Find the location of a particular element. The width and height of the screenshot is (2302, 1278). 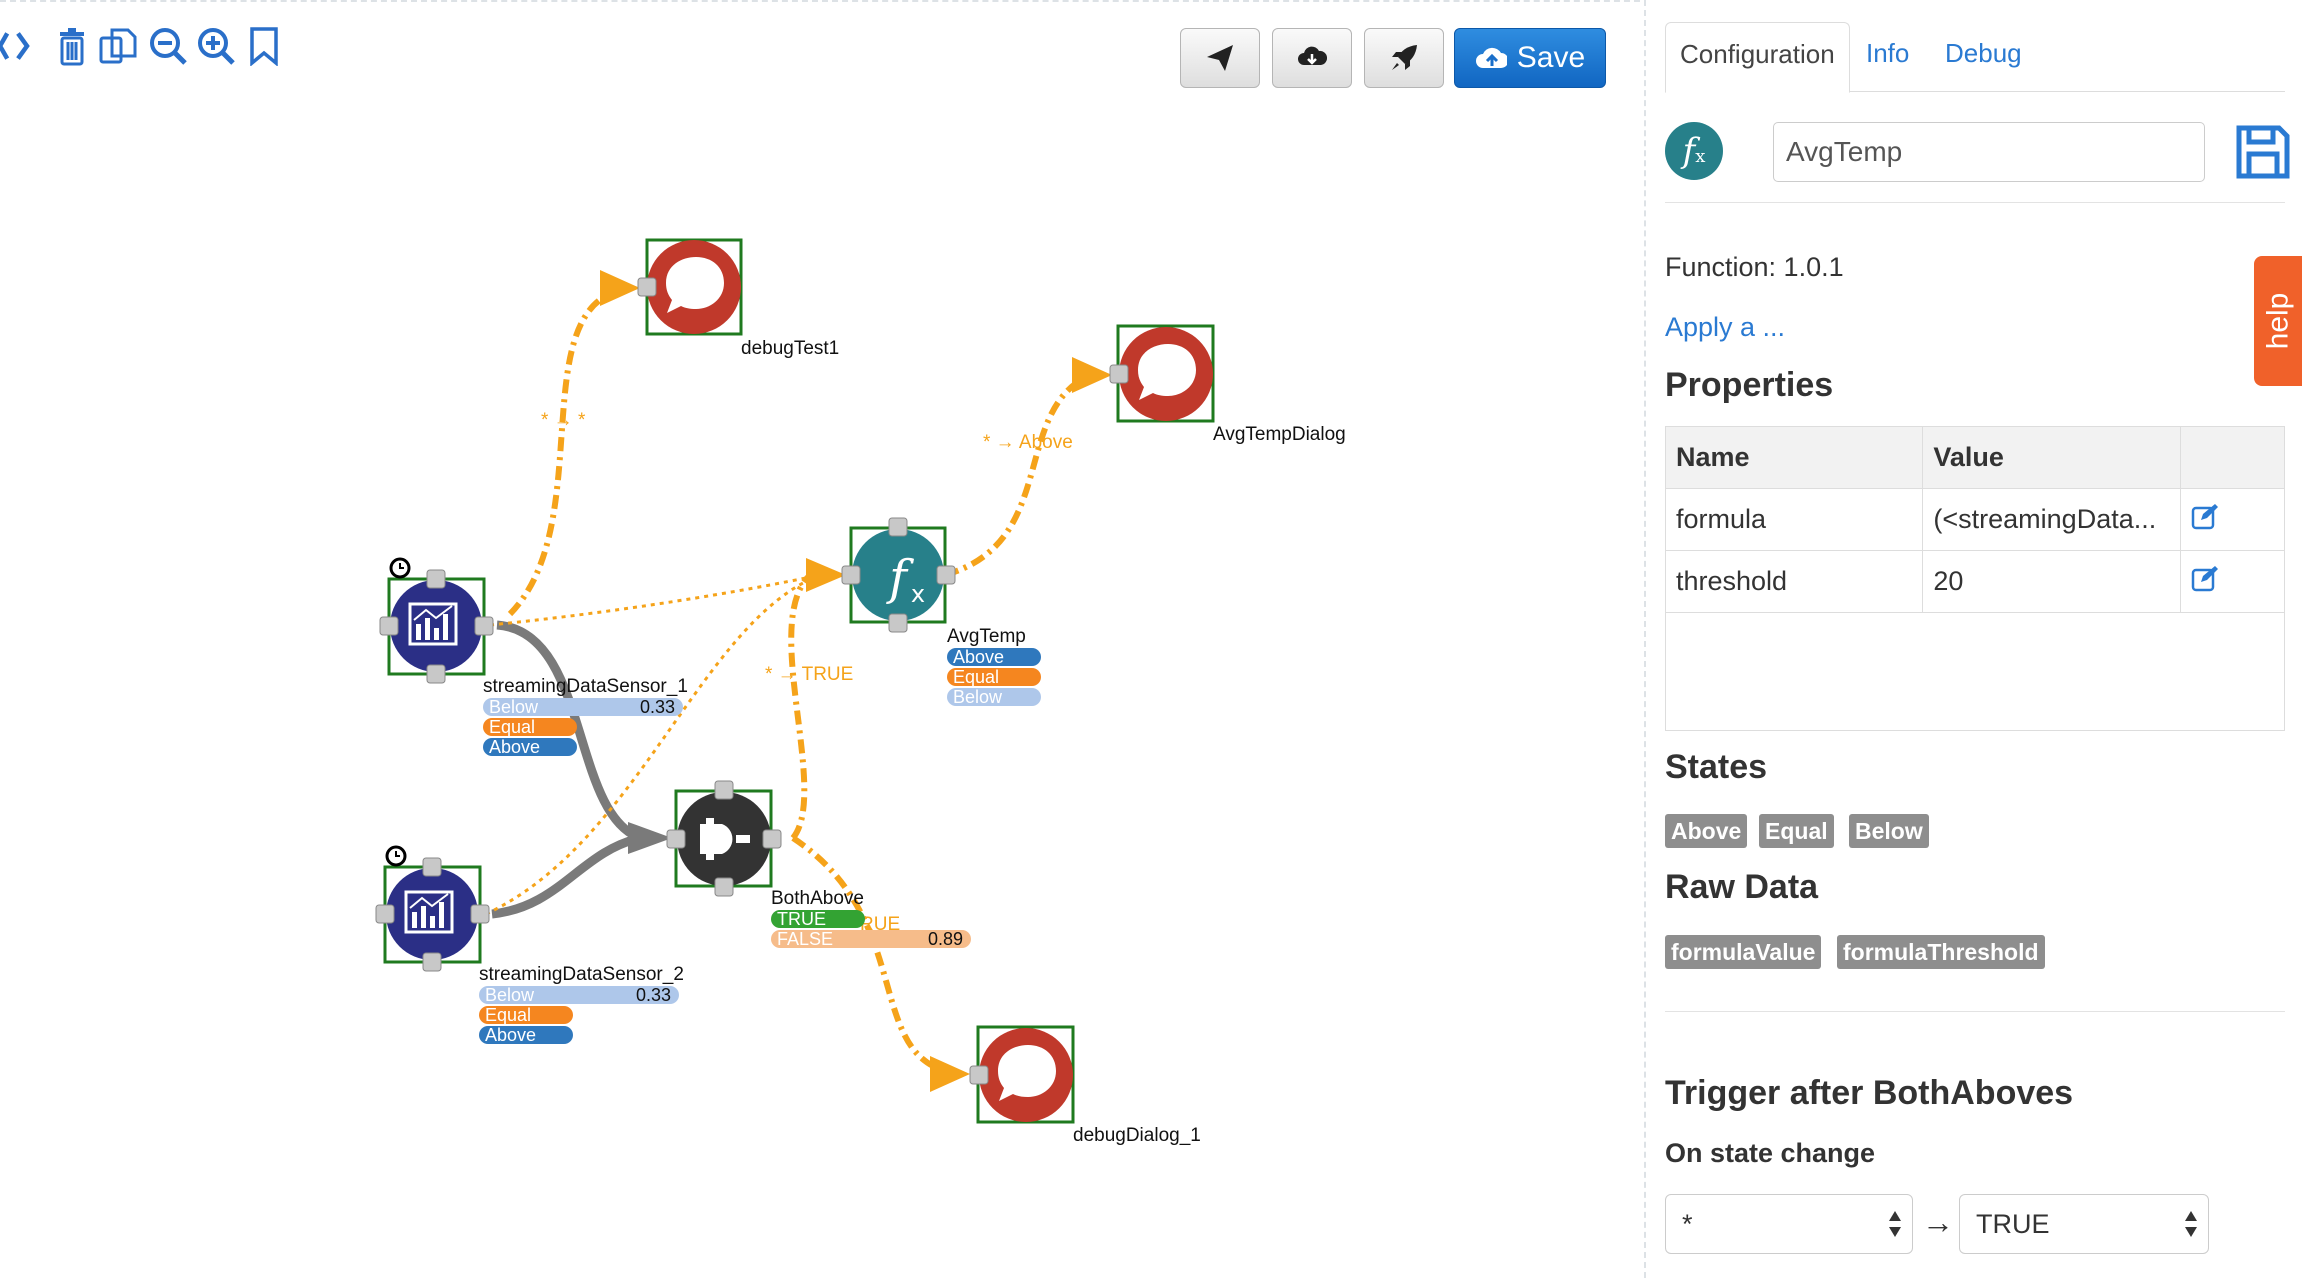

property-name: threshold is located at coordinates (1794, 581).